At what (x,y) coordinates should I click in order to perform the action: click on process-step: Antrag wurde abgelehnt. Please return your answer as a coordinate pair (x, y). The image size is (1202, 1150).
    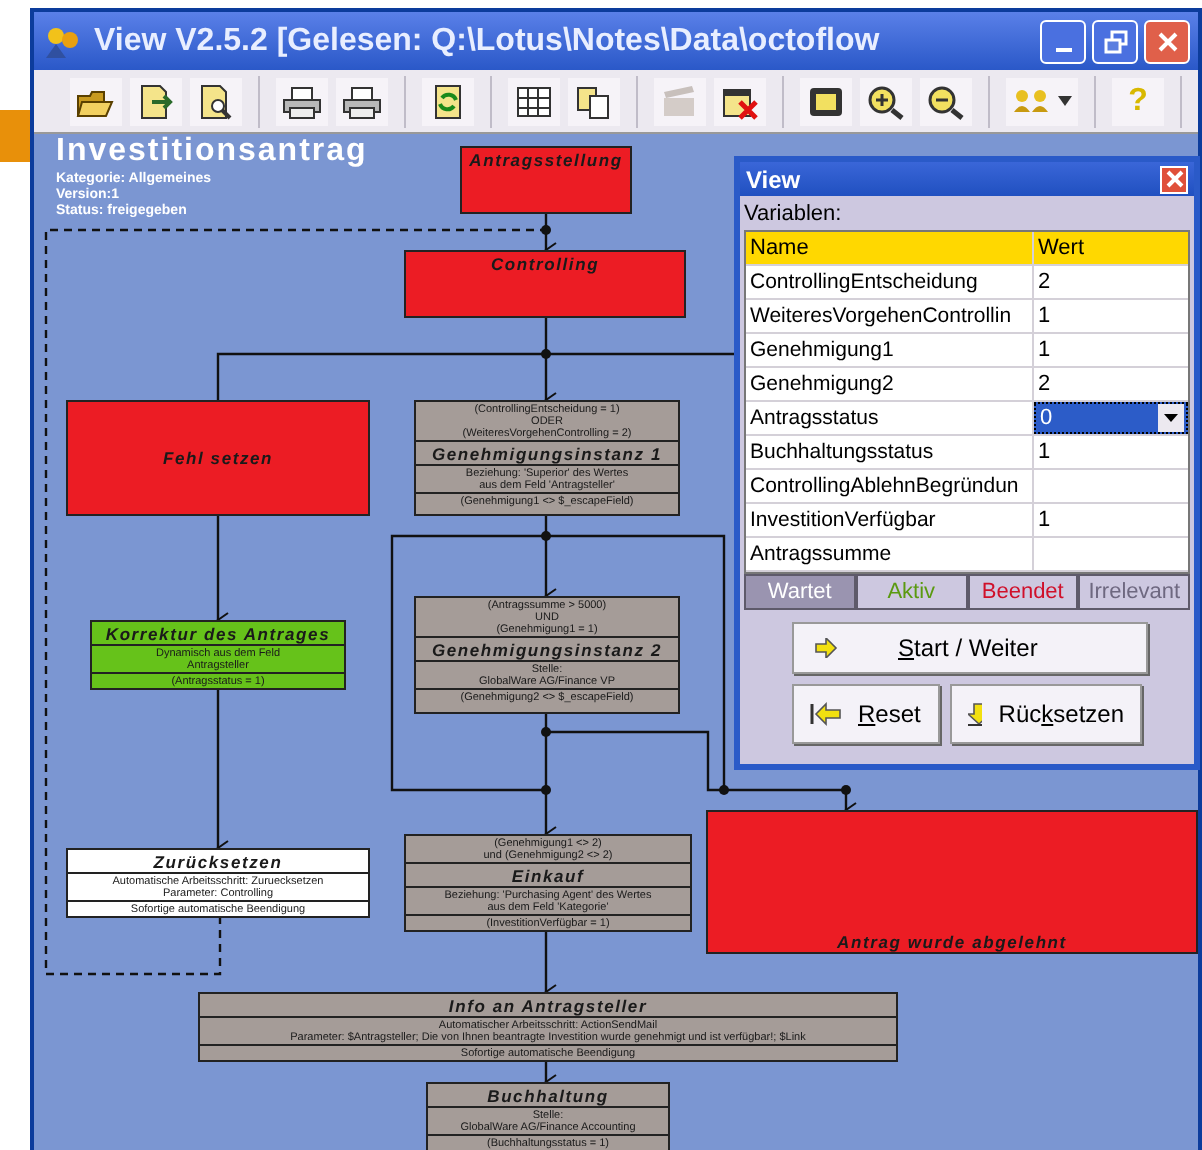
    Looking at the image, I should click on (952, 882).